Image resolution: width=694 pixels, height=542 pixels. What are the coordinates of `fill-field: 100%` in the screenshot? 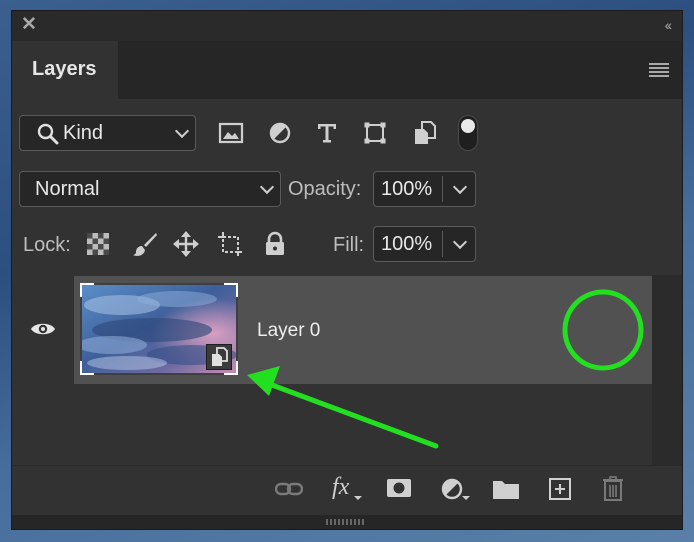 It's located at (424, 244).